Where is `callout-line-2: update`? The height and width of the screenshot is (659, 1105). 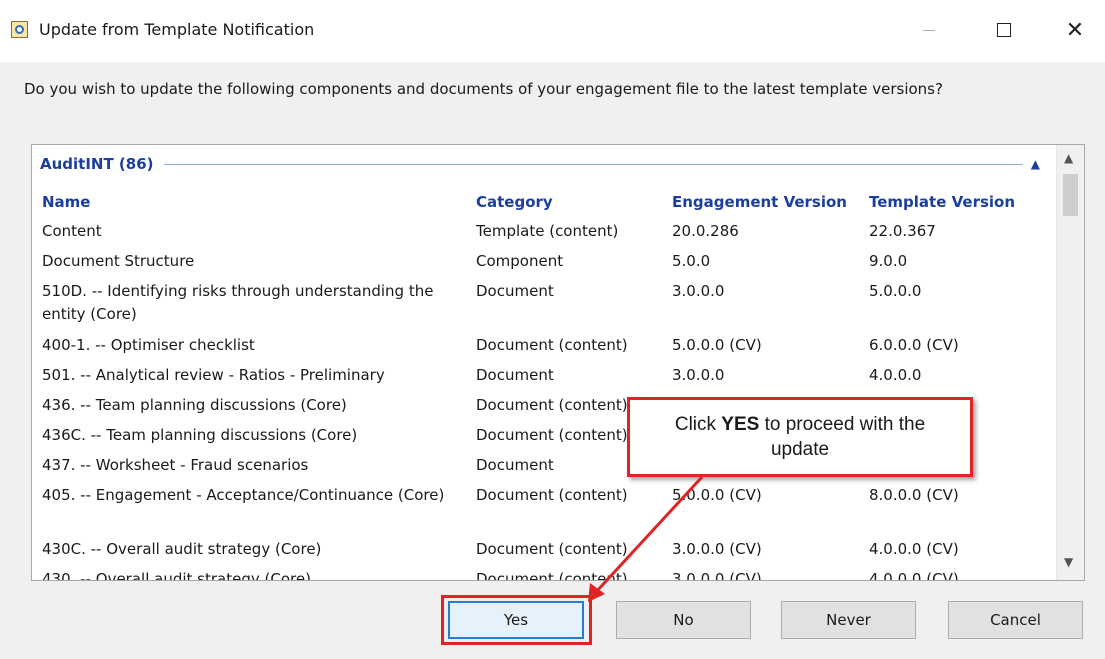 callout-line-2: update is located at coordinates (800, 449).